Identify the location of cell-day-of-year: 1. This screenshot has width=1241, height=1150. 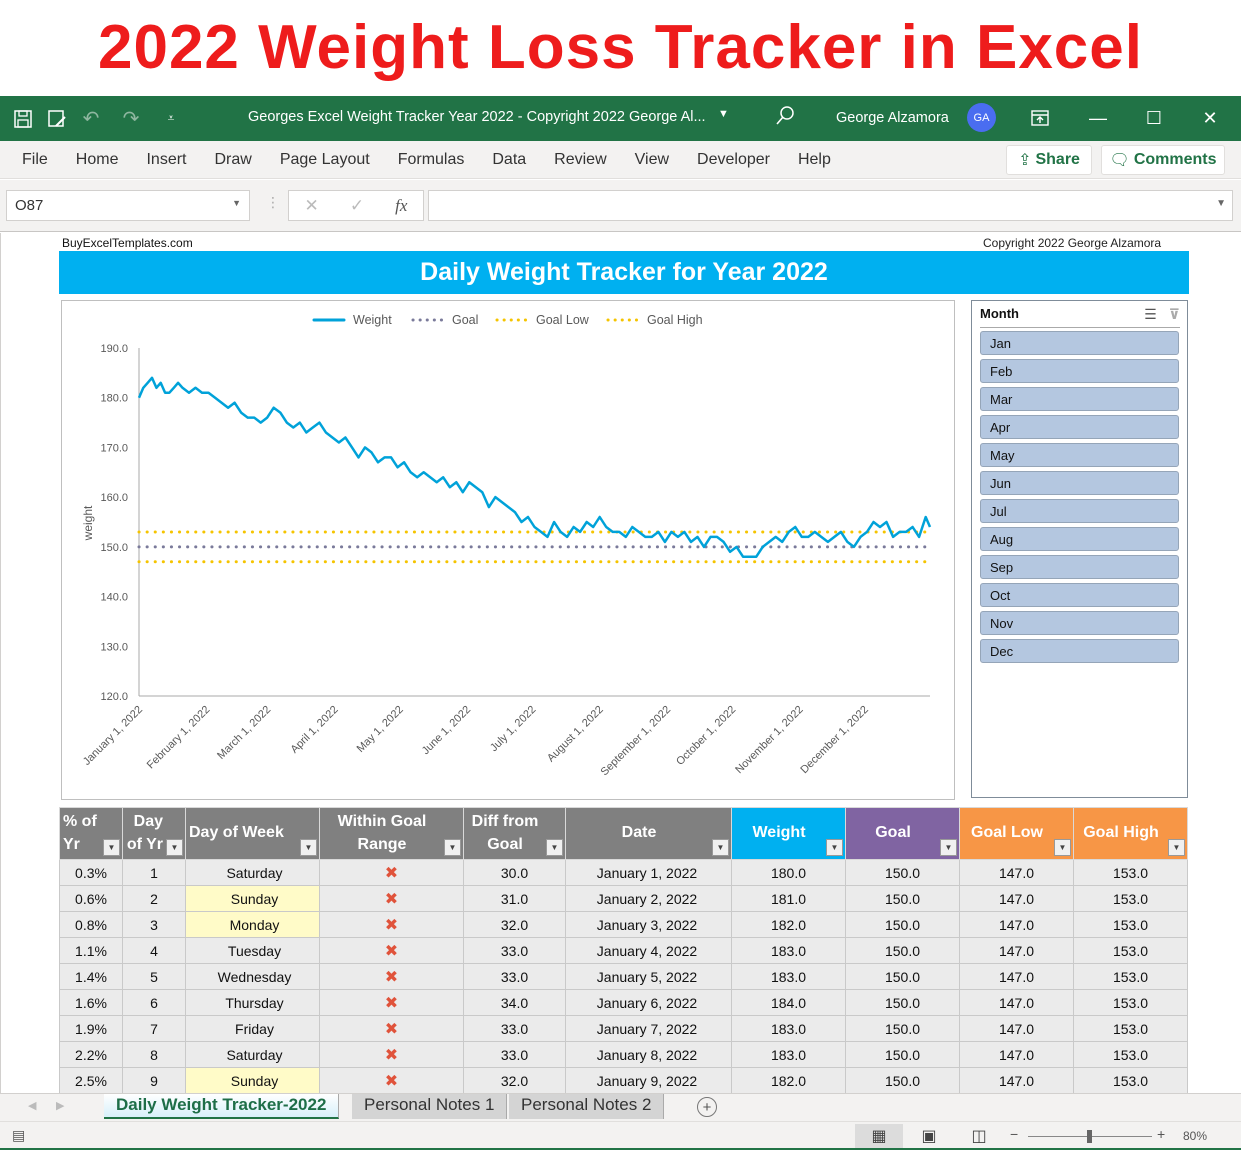
(154, 872).